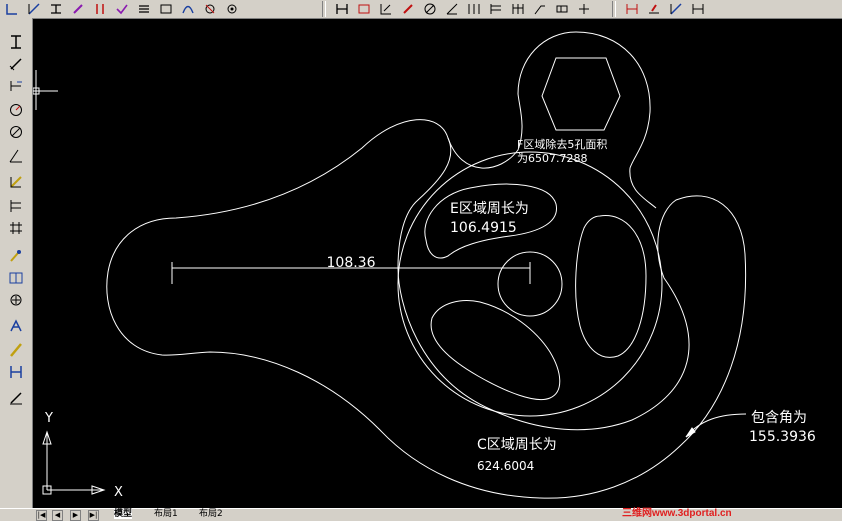  Describe the element at coordinates (421, 514) in the screenshot. I see `layout-tab-bar: |◀ ◀ ▶ ▶| 模型 布局1 布局2 三维网www.3dportal.cn` at that location.